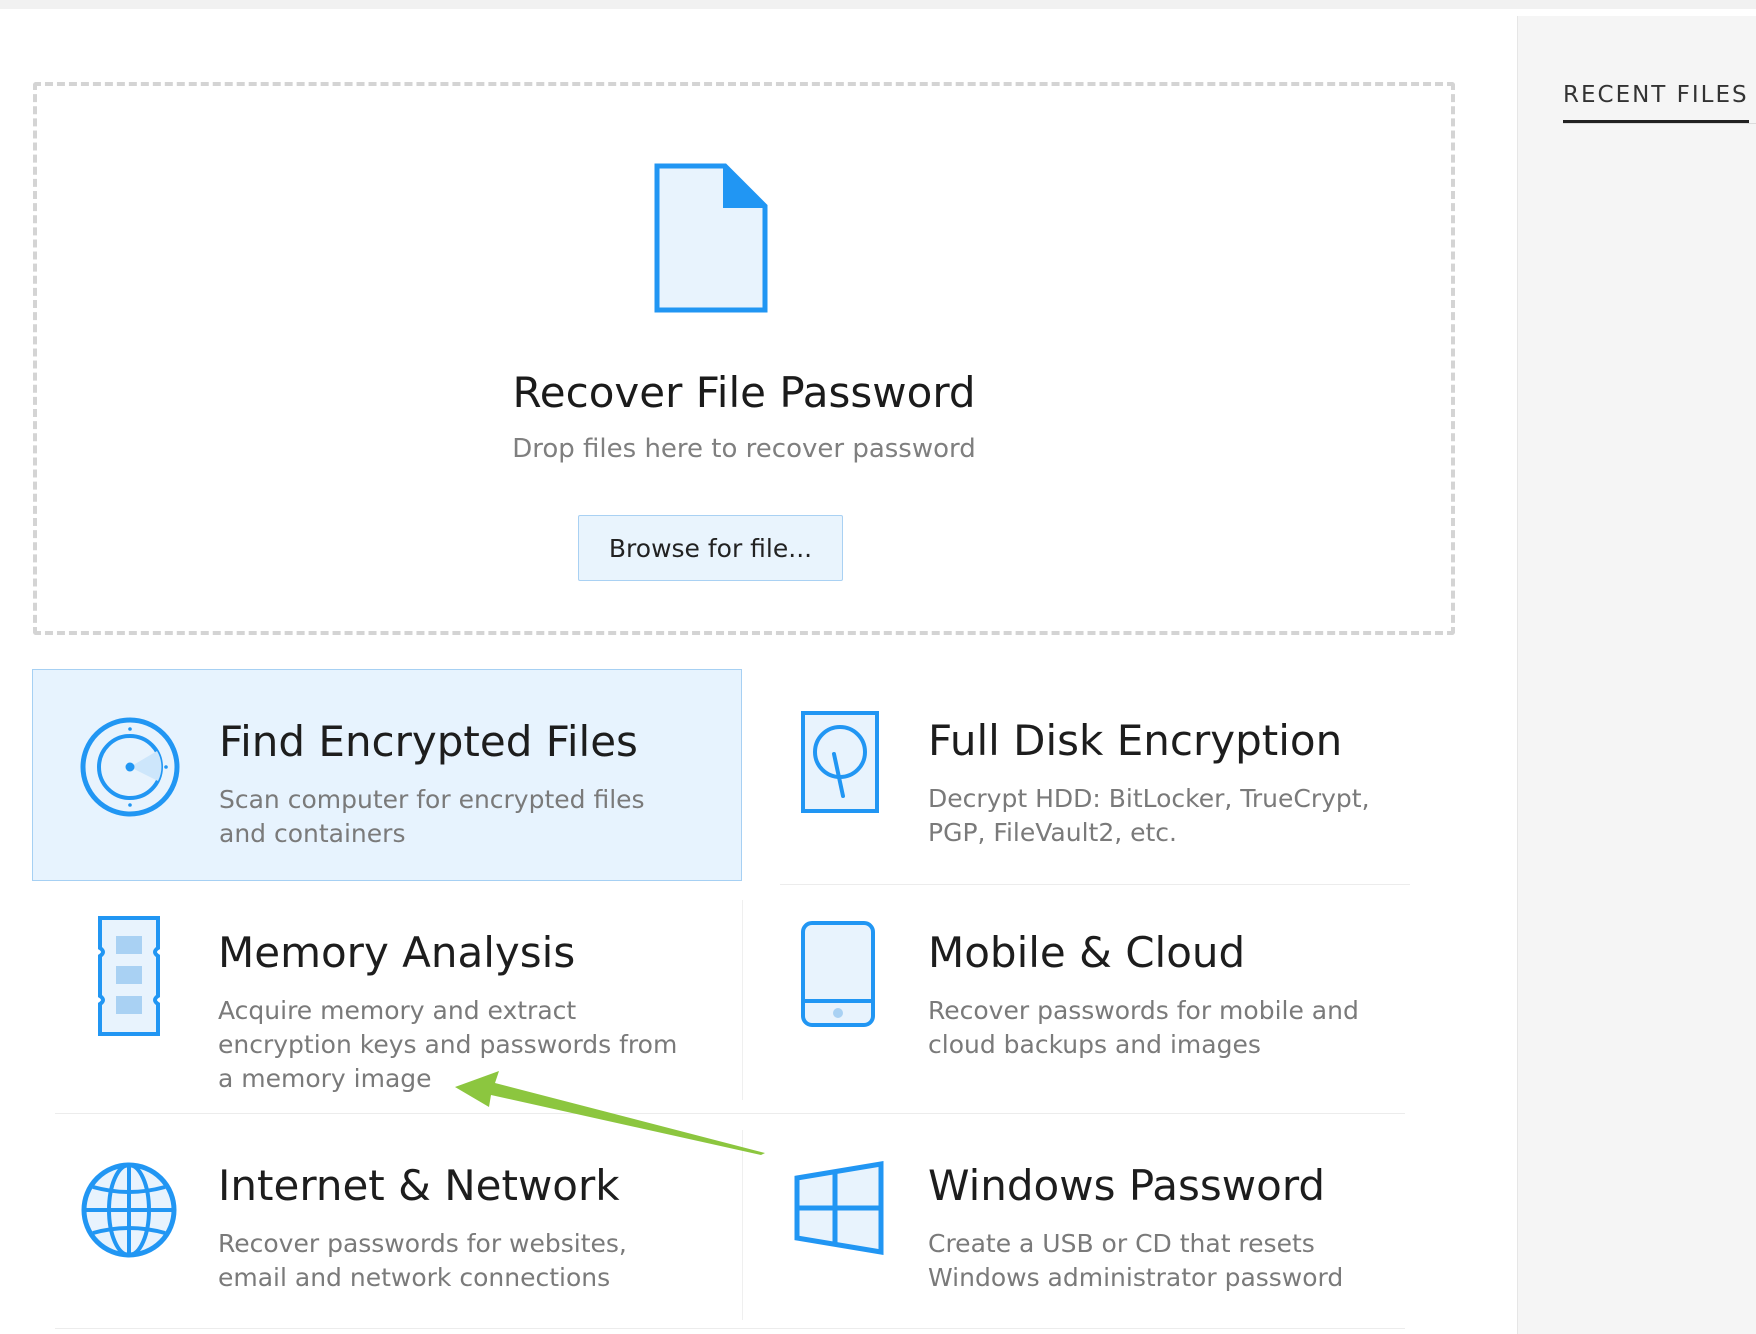 The image size is (1756, 1334). What do you see at coordinates (744, 449) in the screenshot?
I see `drop-zone-subtitle: Drop files here to recover password` at bounding box center [744, 449].